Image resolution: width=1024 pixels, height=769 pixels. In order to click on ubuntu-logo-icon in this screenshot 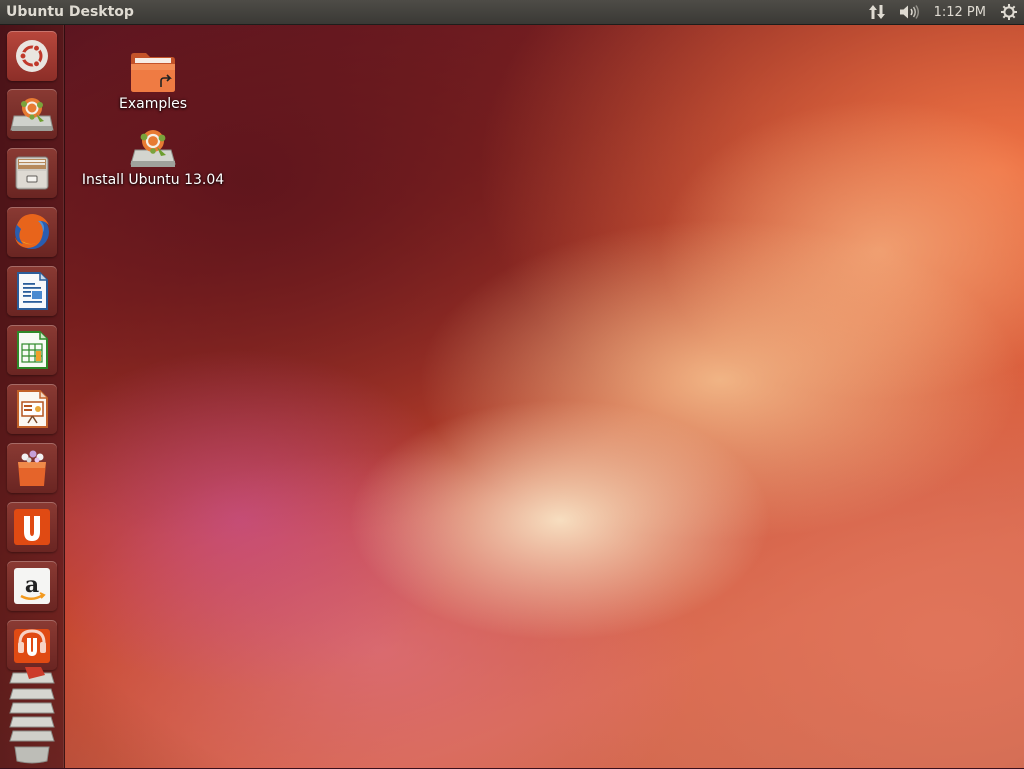, I will do `click(32, 56)`.